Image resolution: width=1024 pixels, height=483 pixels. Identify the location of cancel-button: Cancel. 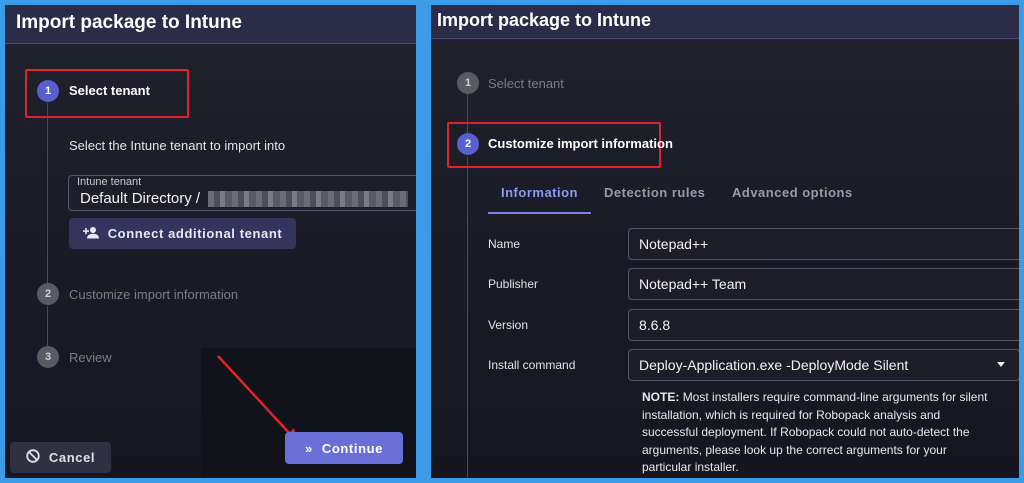
(60, 457).